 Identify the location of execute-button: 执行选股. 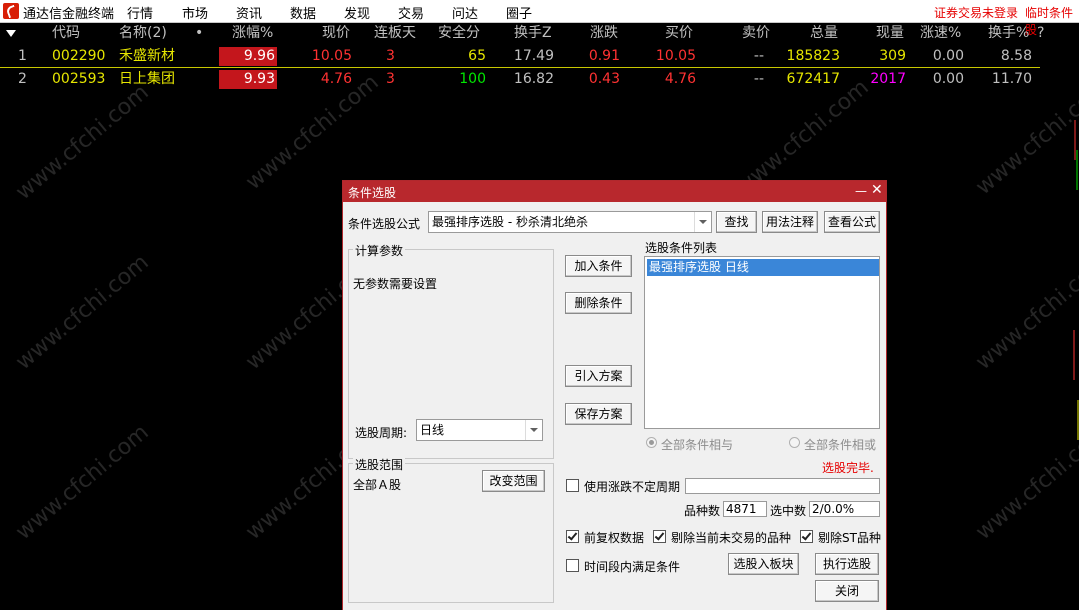
(847, 564).